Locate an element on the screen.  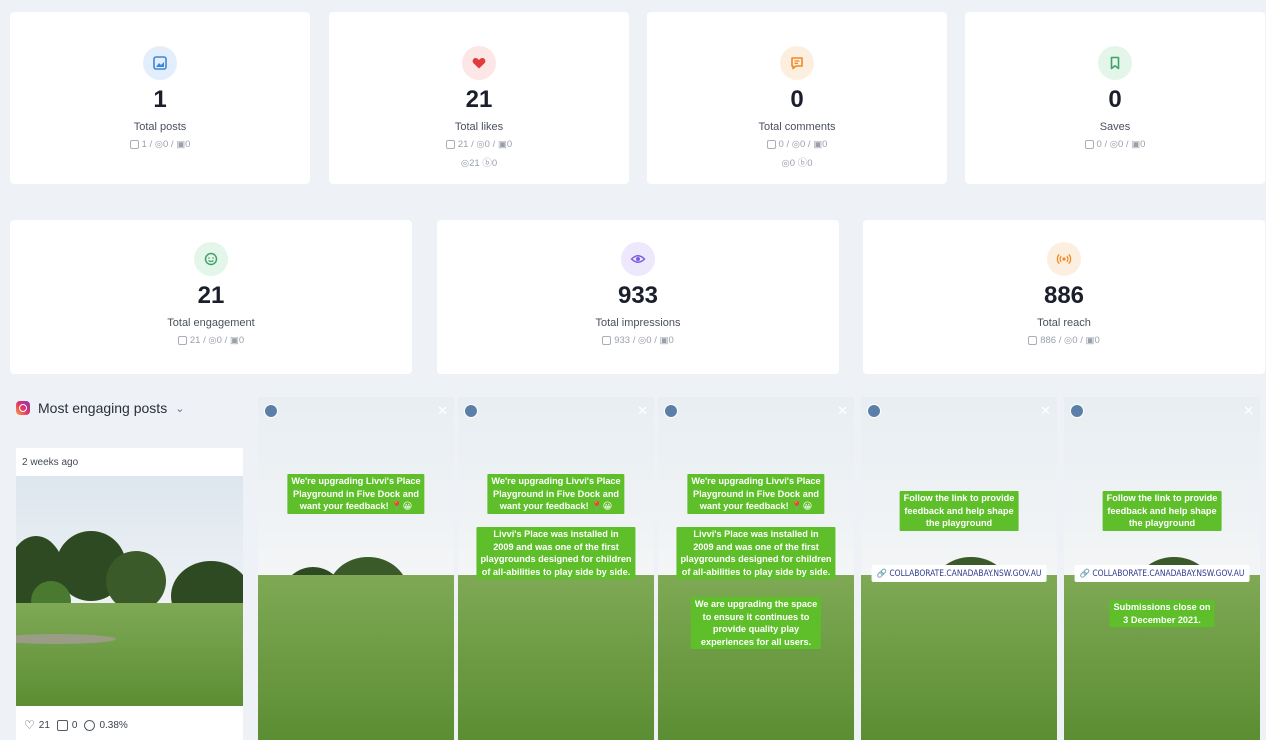
most-engaging-posts-dropdown: Most engaging posts ⌄ is located at coordinates (100, 408).